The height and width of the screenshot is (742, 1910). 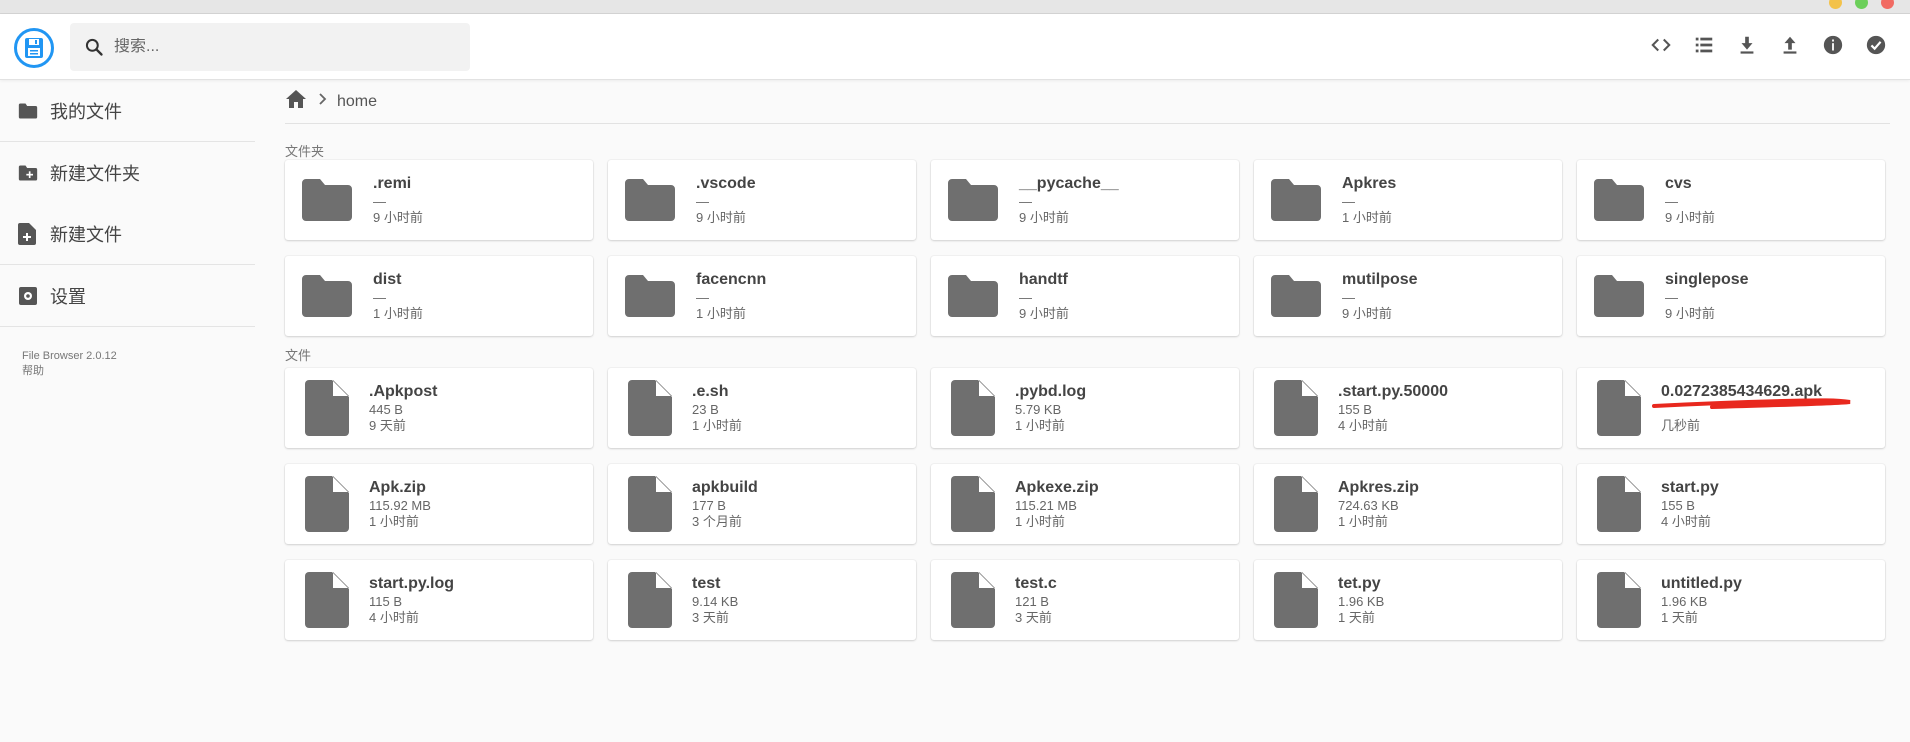 I want to click on file-info: test 9.14 KB 3 天前, so click(x=715, y=600).